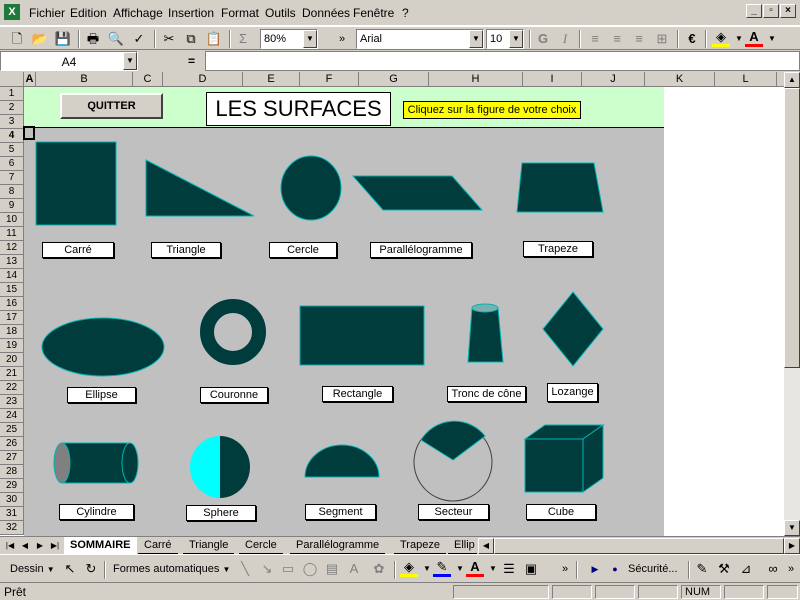 Image resolution: width=800 pixels, height=600 pixels. What do you see at coordinates (572, 392) in the screenshot?
I see `label-lozange-button: Lozange` at bounding box center [572, 392].